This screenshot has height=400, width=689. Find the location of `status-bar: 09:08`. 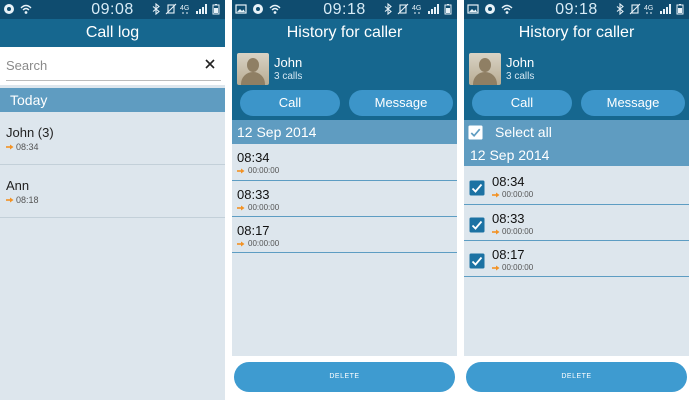

status-bar: 09:08 is located at coordinates (112, 9).